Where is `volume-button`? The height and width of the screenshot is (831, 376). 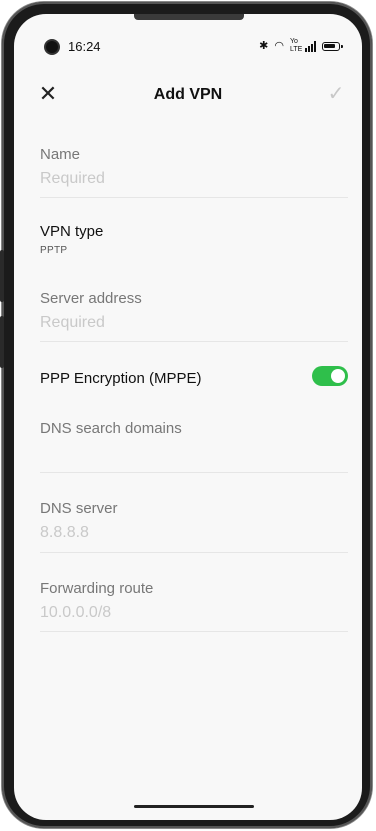 volume-button is located at coordinates (2, 276).